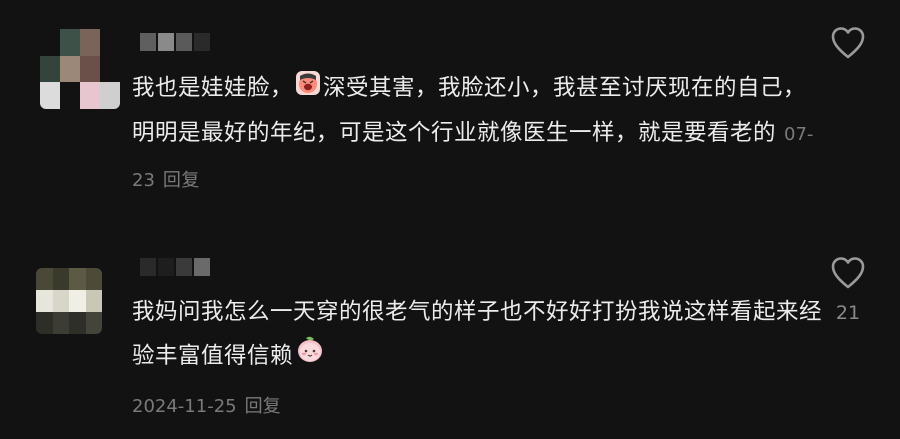  Describe the element at coordinates (310, 356) in the screenshot. I see `peach-face-emoji` at that location.